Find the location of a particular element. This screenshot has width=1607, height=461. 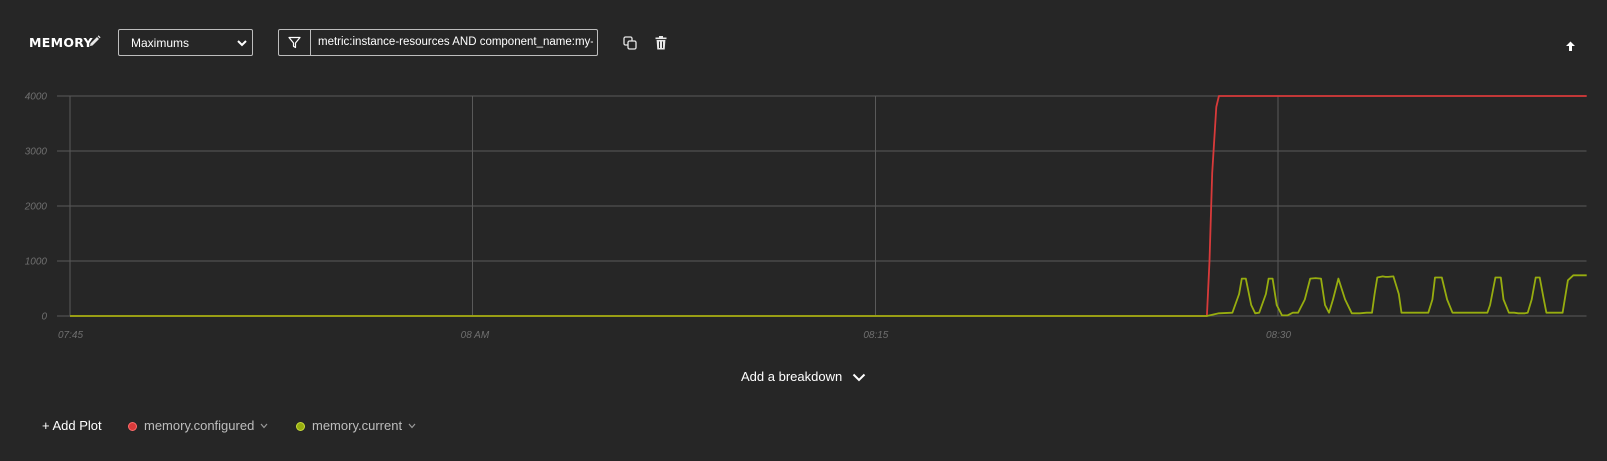

legend-label: memory.current is located at coordinates (357, 425).